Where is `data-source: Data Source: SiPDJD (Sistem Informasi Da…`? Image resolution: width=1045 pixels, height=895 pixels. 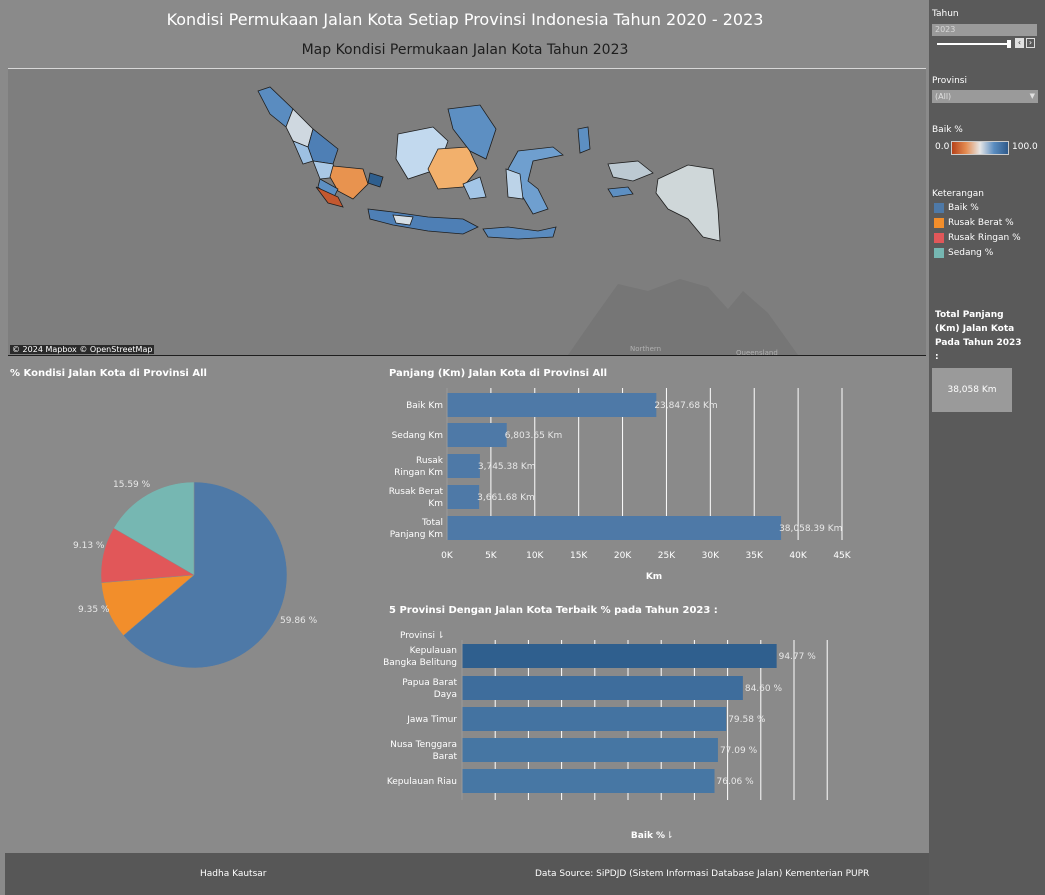 data-source: Data Source: SiPDJD (Sistem Informasi Da… is located at coordinates (702, 874).